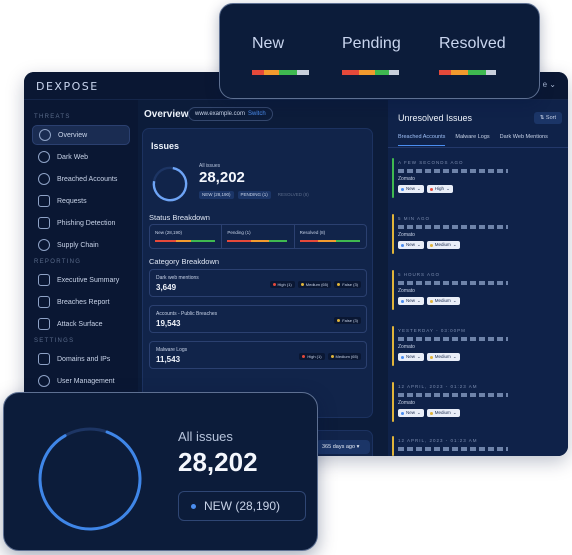  What do you see at coordinates (549, 84) in the screenshot?
I see `user-menu: e ⌄` at bounding box center [549, 84].